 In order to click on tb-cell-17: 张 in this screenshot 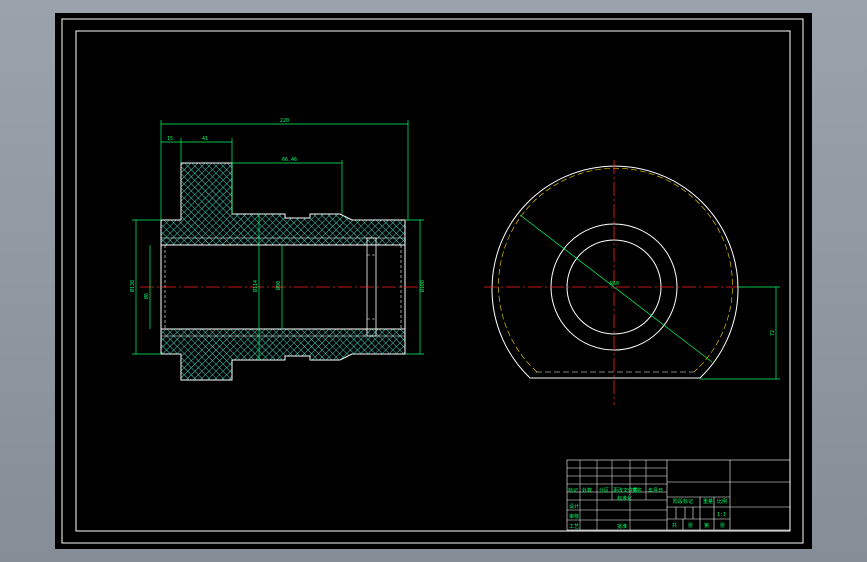, I will do `click(722, 525)`.